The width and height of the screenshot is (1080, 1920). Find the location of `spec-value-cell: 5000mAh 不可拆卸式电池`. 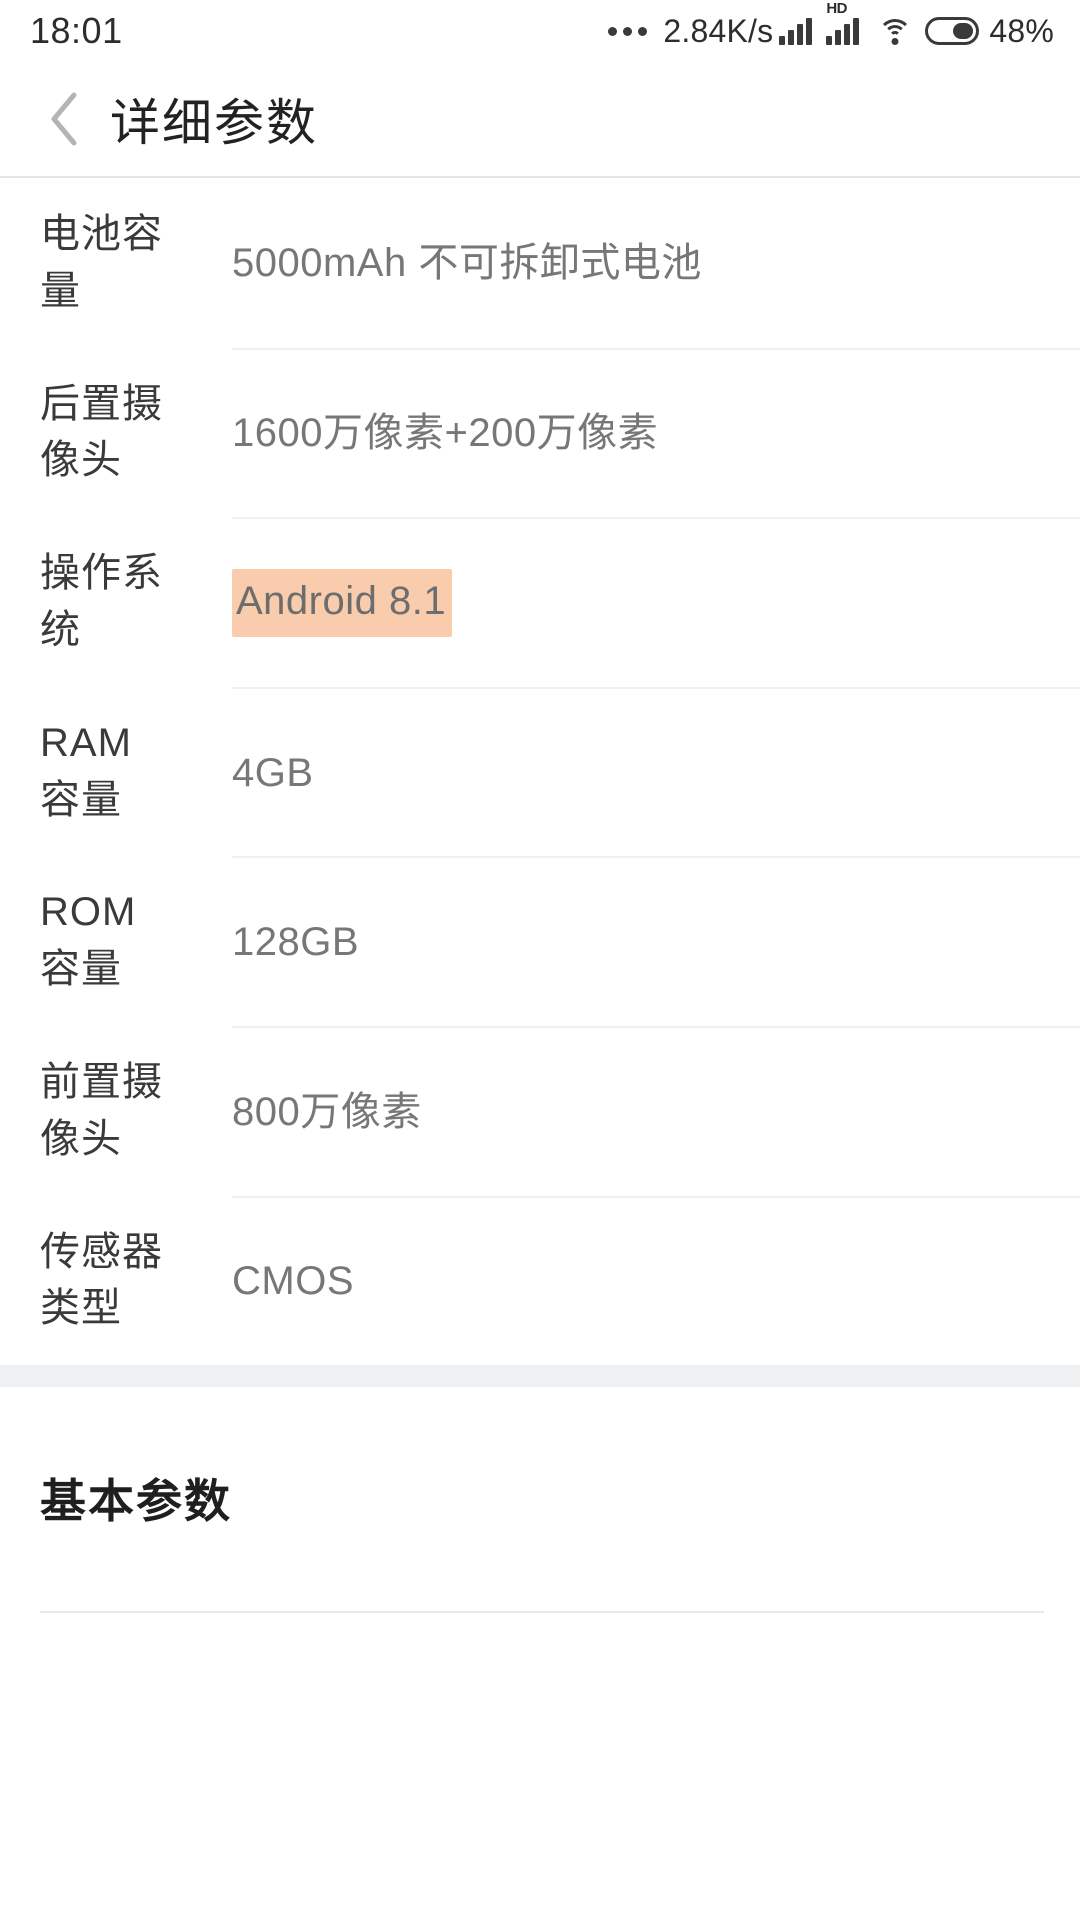

spec-value-cell: 5000mAh 不可拆卸式电池 is located at coordinates (656, 263).